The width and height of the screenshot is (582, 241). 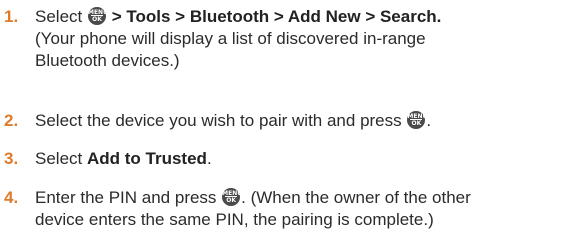 What do you see at coordinates (146, 158) in the screenshot?
I see `menu-option: Add to Trusted` at bounding box center [146, 158].